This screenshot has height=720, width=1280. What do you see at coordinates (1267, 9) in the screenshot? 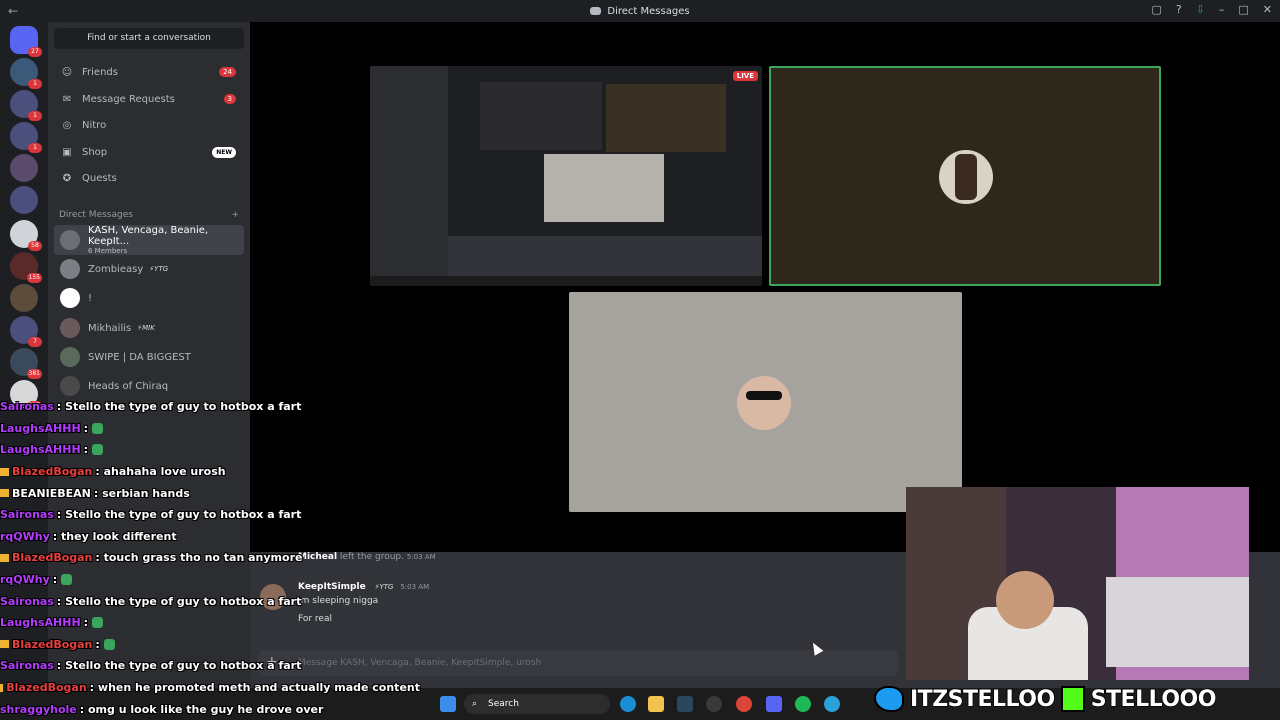
I see `close-button: ✕` at bounding box center [1267, 9].